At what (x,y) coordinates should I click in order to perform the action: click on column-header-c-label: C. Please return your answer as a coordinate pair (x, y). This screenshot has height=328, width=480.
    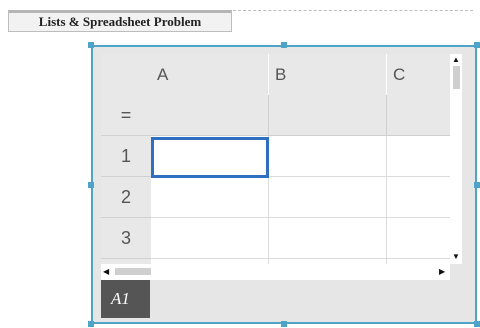
    Looking at the image, I should click on (399, 74).